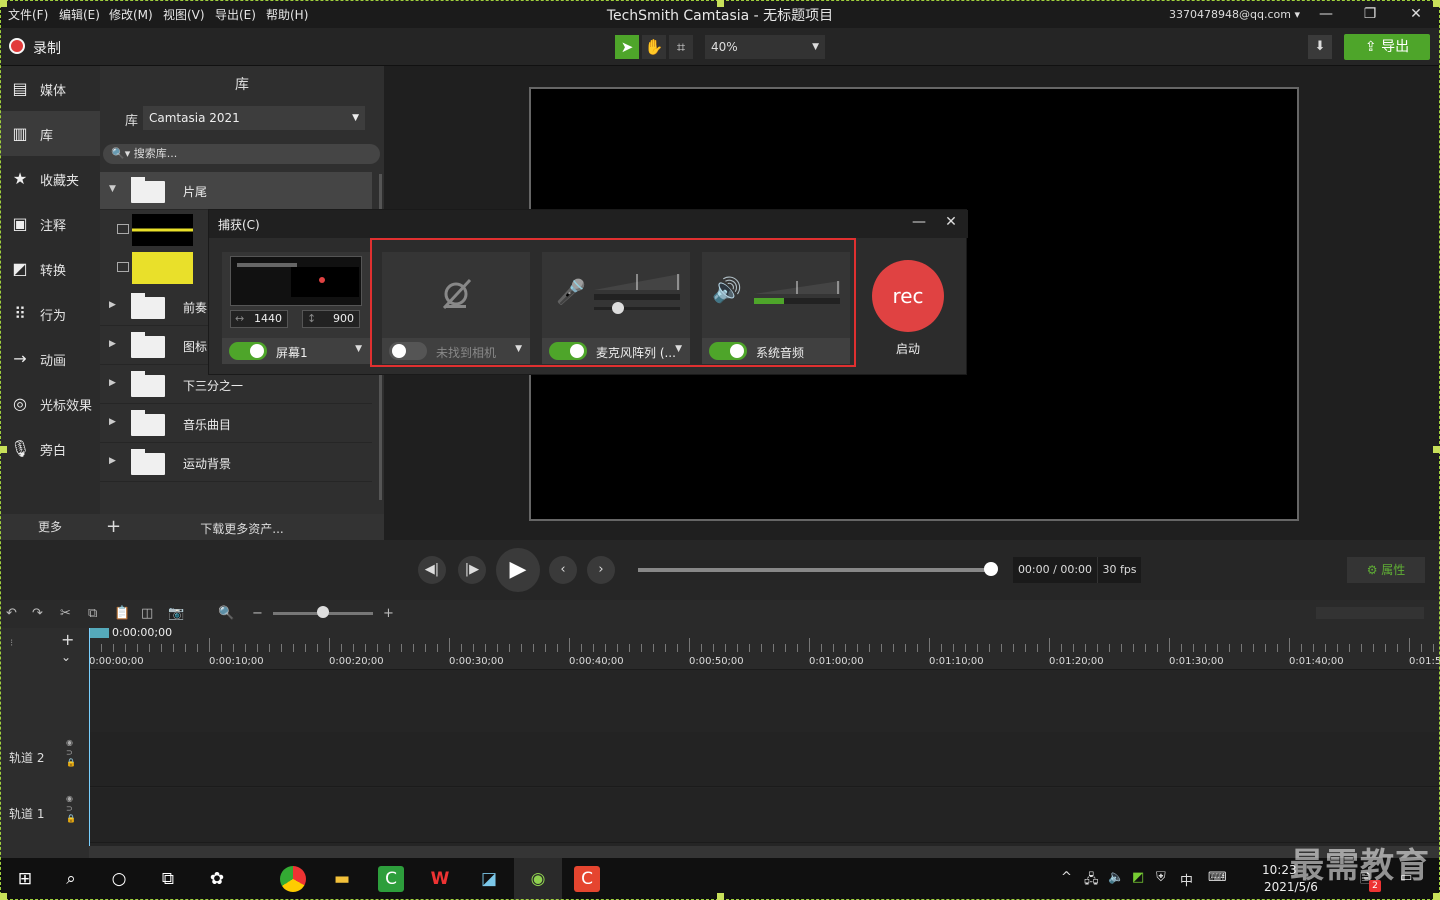 The width and height of the screenshot is (1440, 900). I want to click on menu-modify: 修改(M), so click(131, 14).